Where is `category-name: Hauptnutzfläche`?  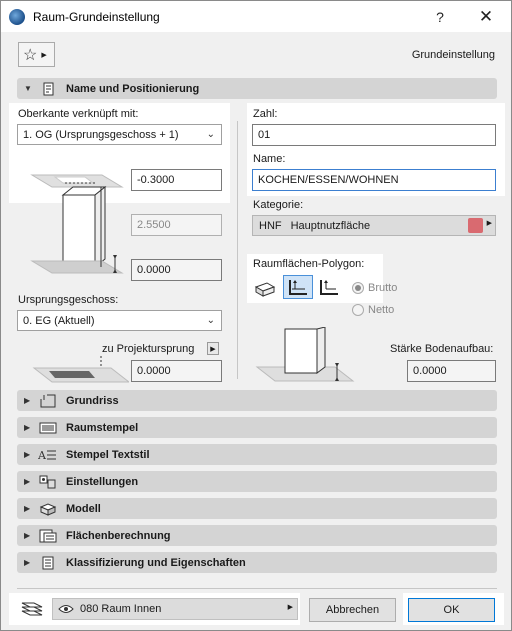 category-name: Hauptnutzfläche is located at coordinates (330, 225).